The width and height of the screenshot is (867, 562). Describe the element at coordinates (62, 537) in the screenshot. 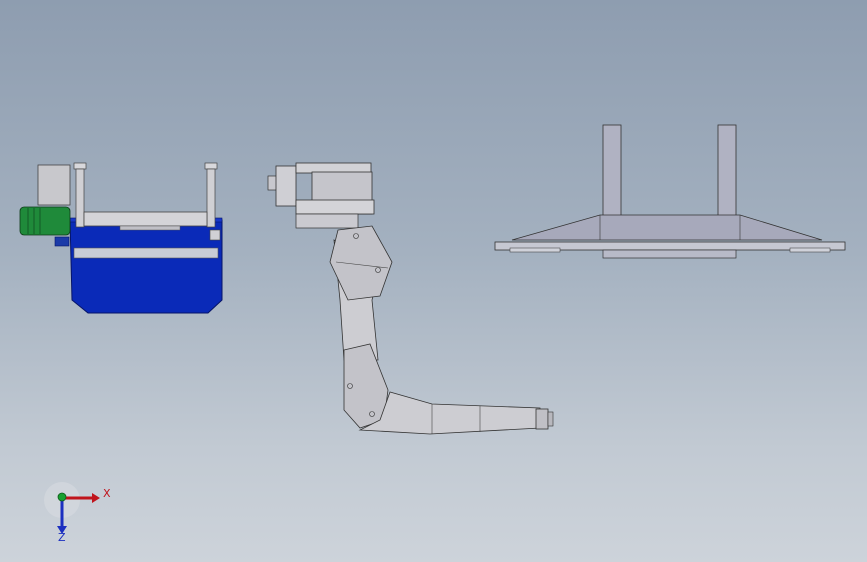

I see `z-axis-label: Z` at that location.